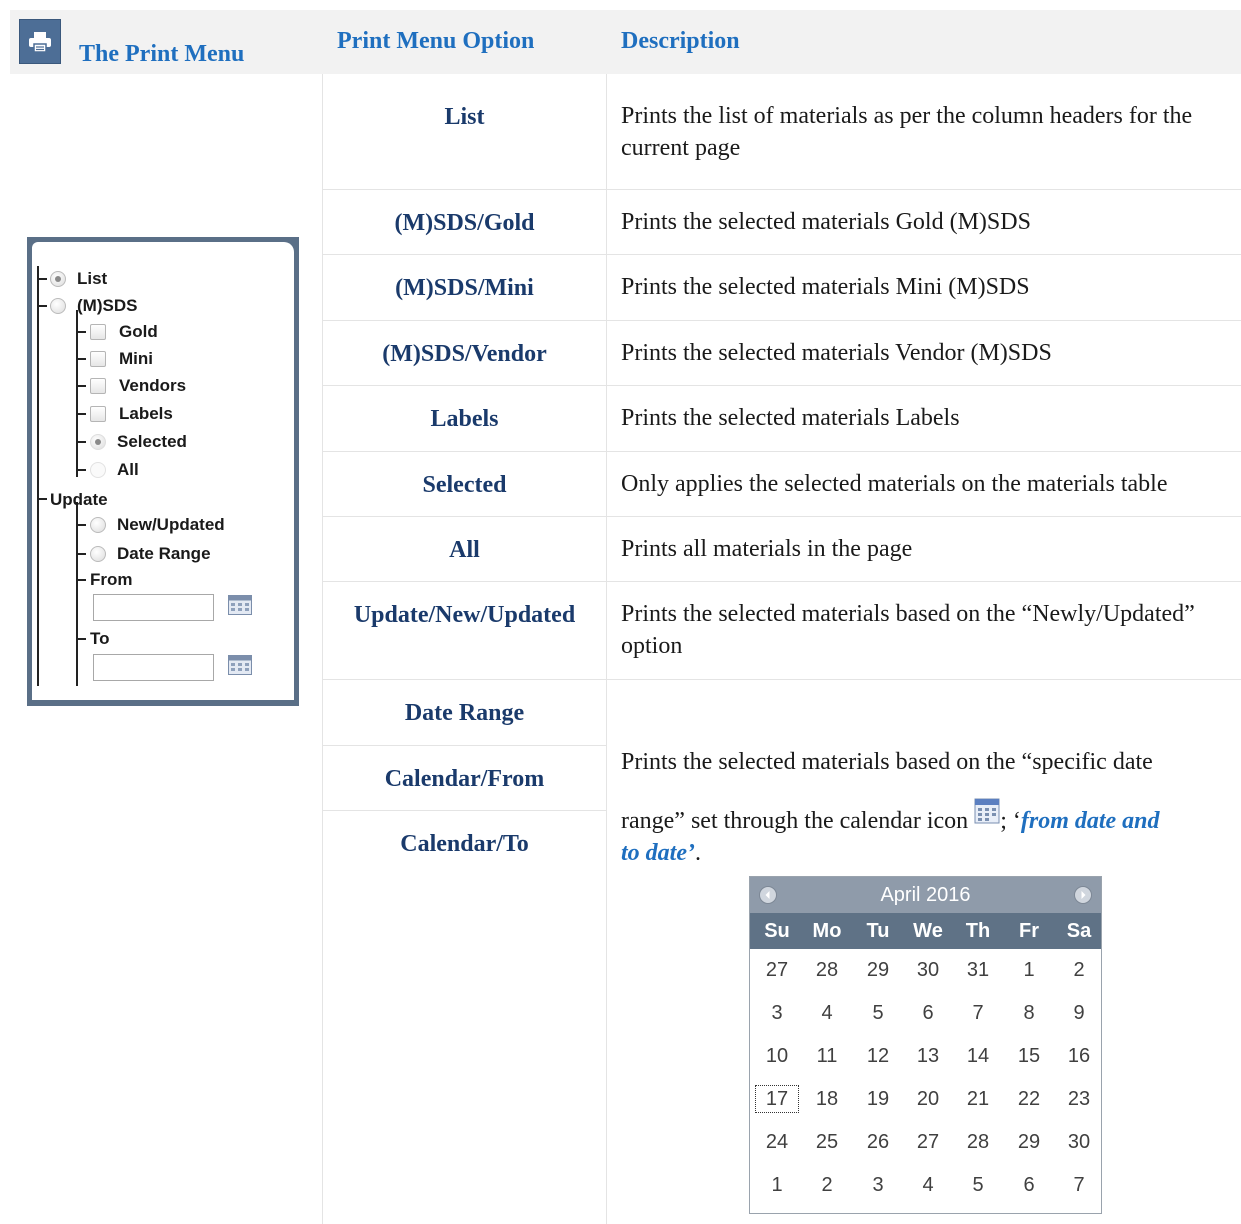 The image size is (1241, 1224). Describe the element at coordinates (928, 1099) in the screenshot. I see `calendar-day: 20` at that location.